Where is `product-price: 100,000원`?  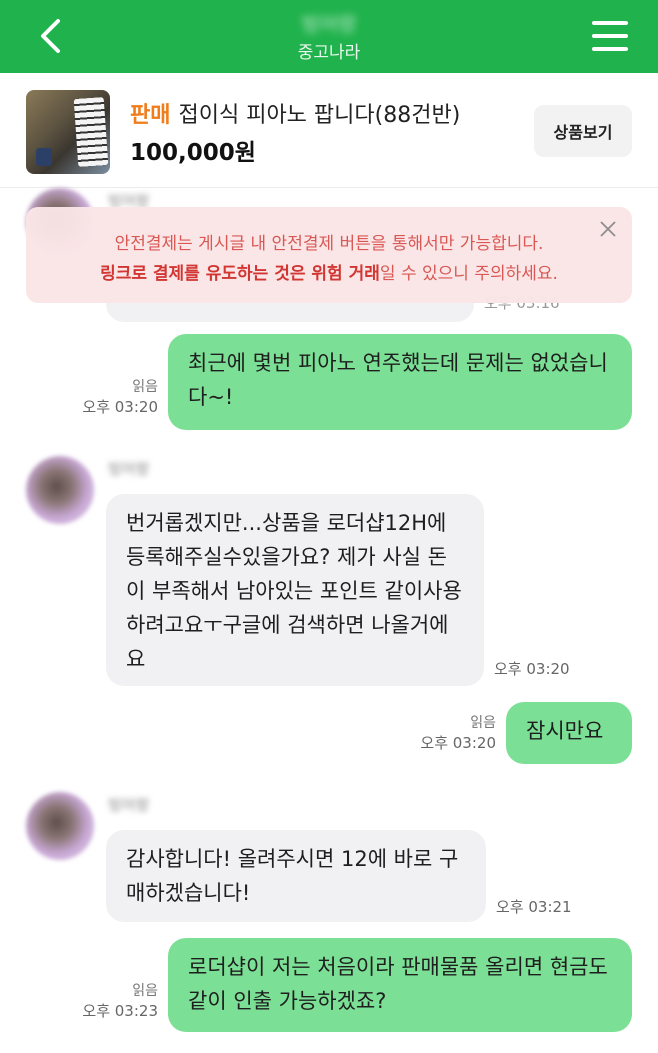 product-price: 100,000원 is located at coordinates (193, 153).